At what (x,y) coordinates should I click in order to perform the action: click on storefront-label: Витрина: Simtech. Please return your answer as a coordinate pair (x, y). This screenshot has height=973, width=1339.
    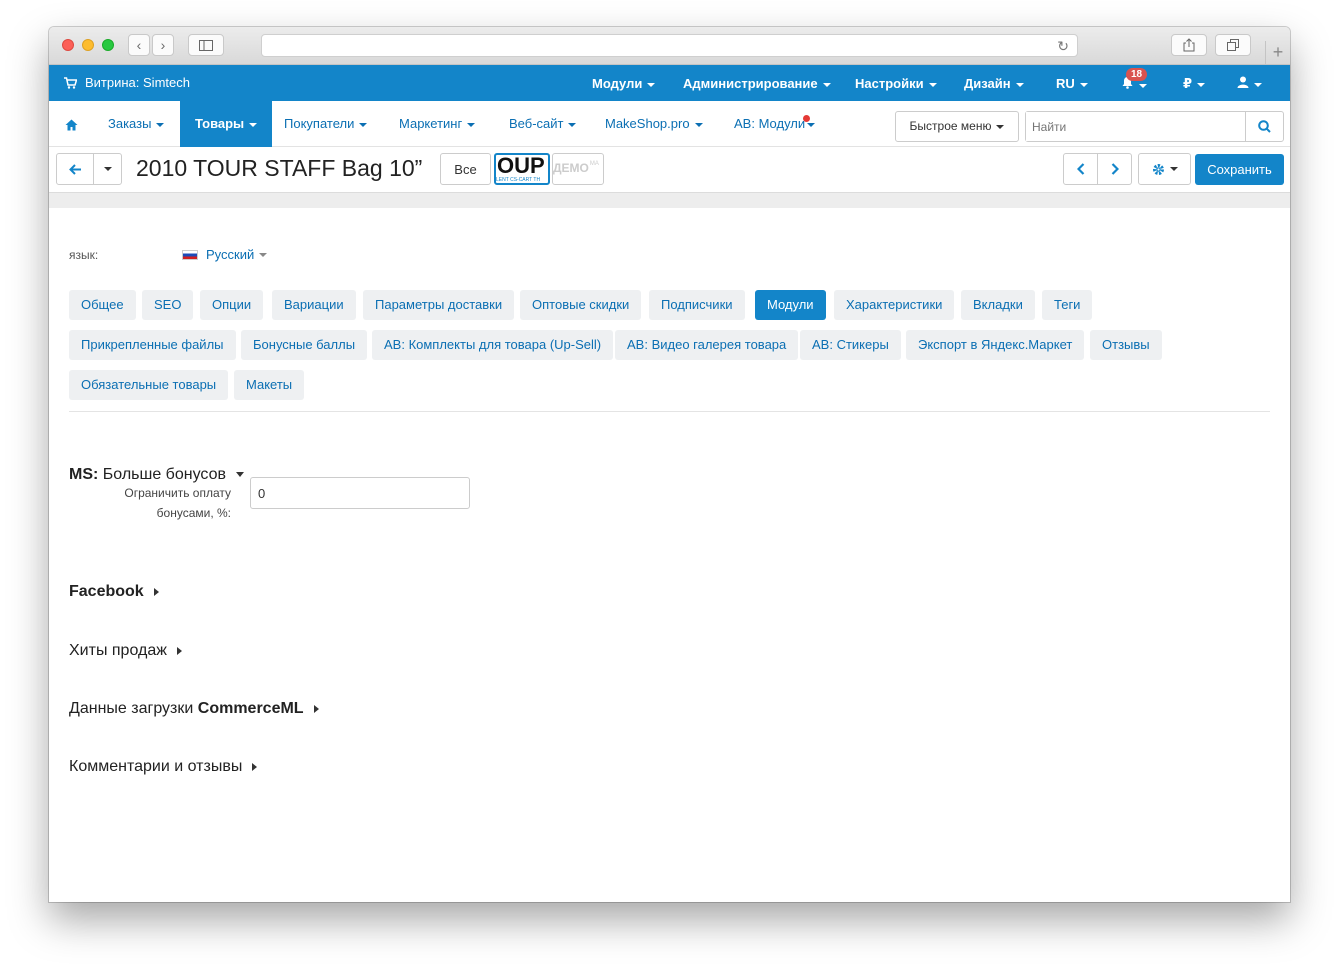
    Looking at the image, I should click on (137, 82).